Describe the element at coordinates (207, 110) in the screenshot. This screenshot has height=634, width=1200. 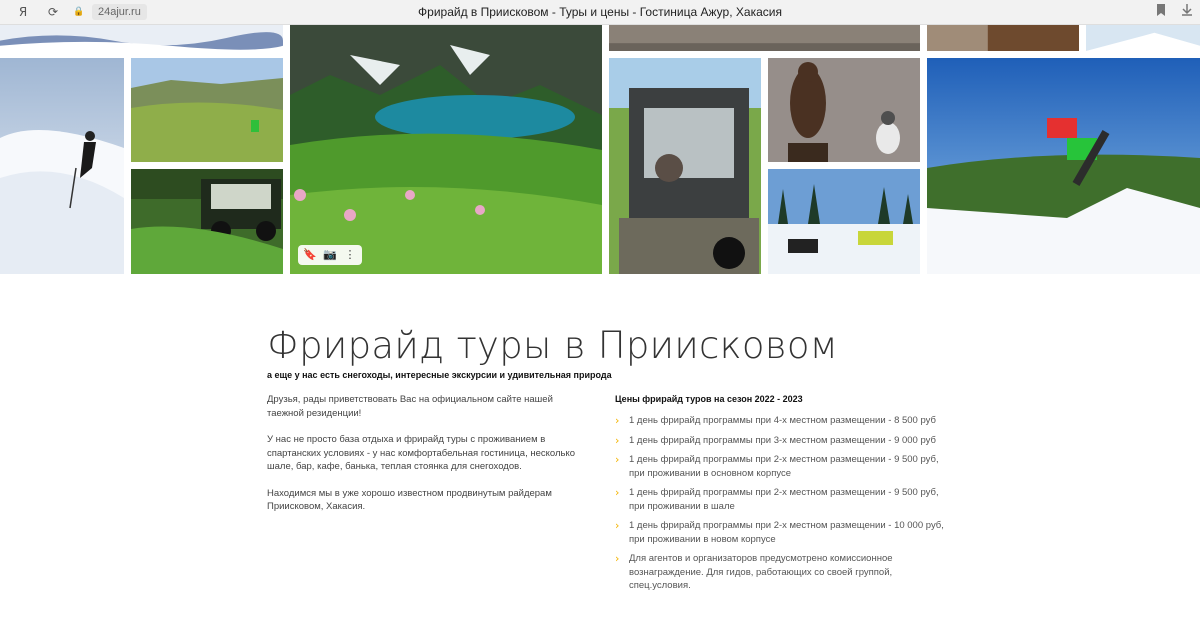
I see `gallery-photo-green-meadow` at that location.